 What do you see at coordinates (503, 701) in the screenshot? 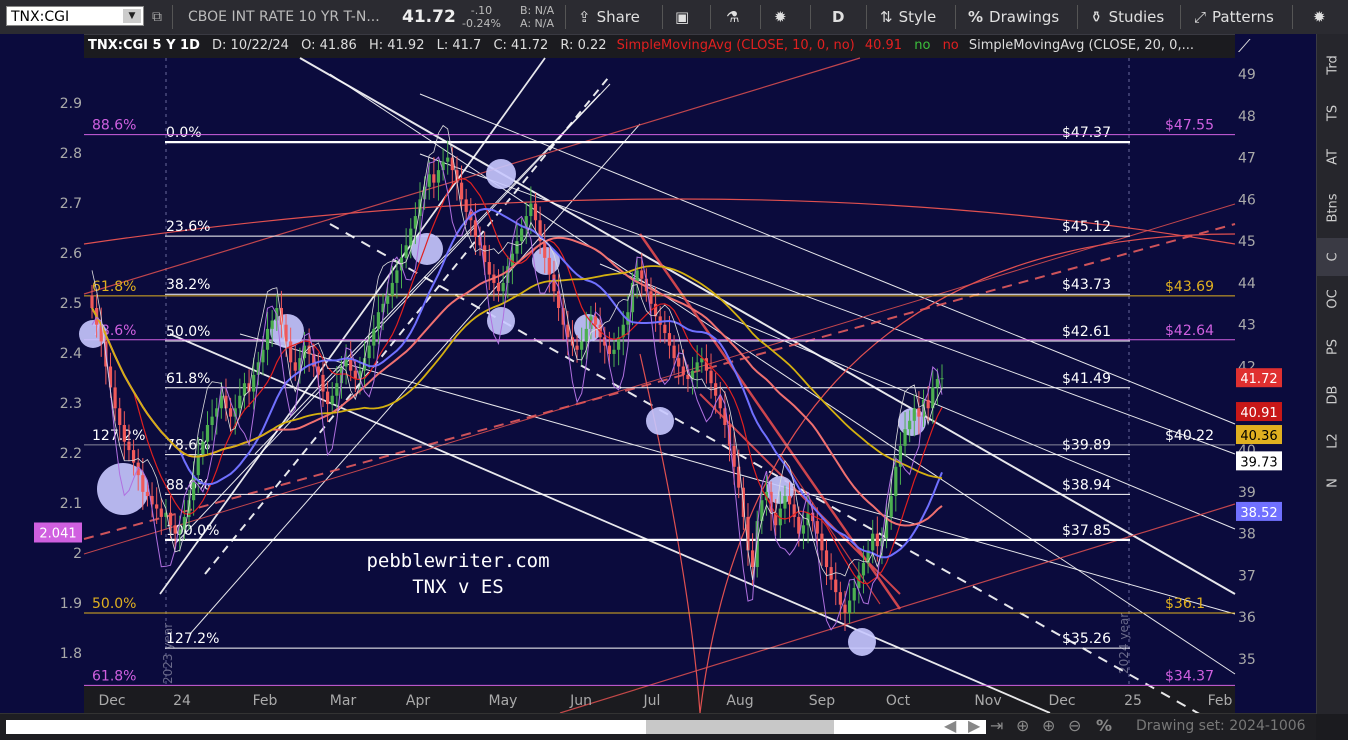
I see `x-axis-tick: May` at bounding box center [503, 701].